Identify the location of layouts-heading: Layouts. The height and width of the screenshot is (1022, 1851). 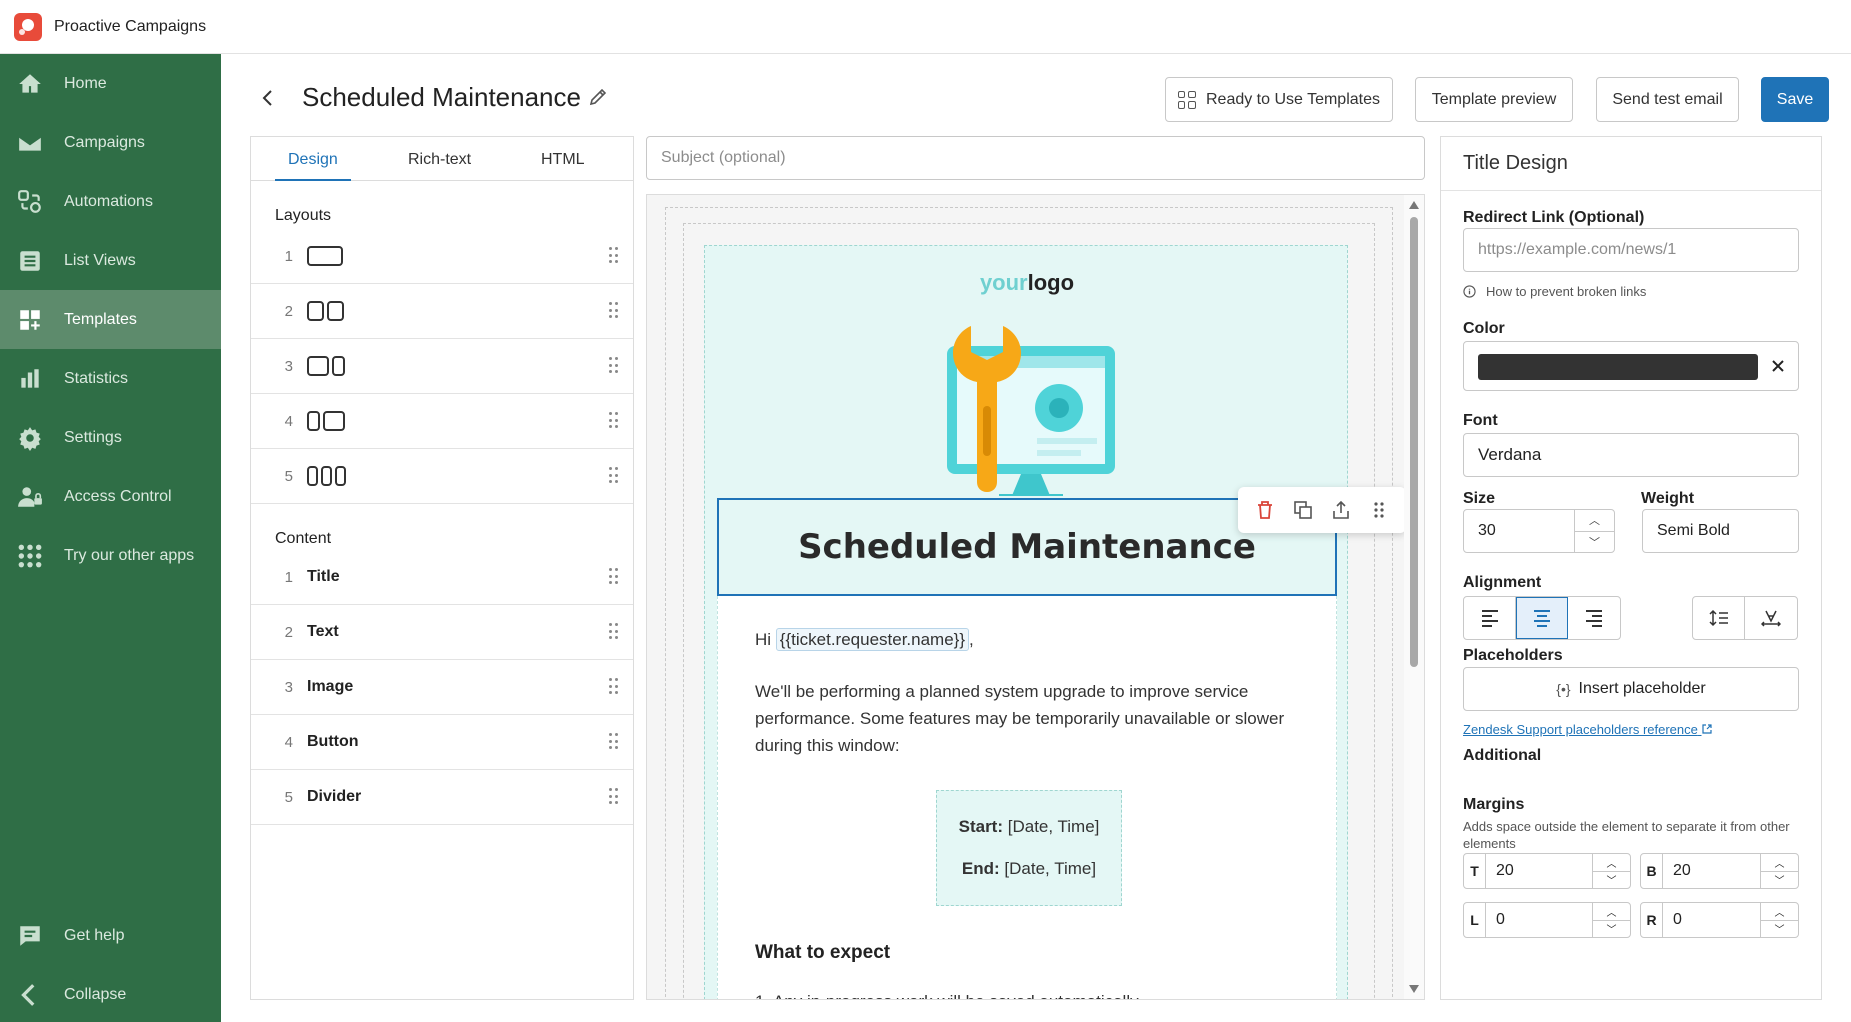
(303, 215).